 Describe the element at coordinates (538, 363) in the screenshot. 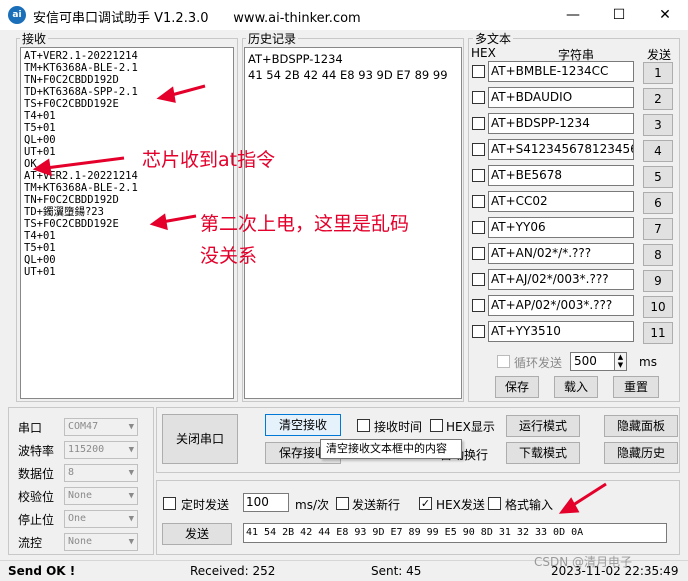

I see `loop-send-label: 循环发送` at that location.